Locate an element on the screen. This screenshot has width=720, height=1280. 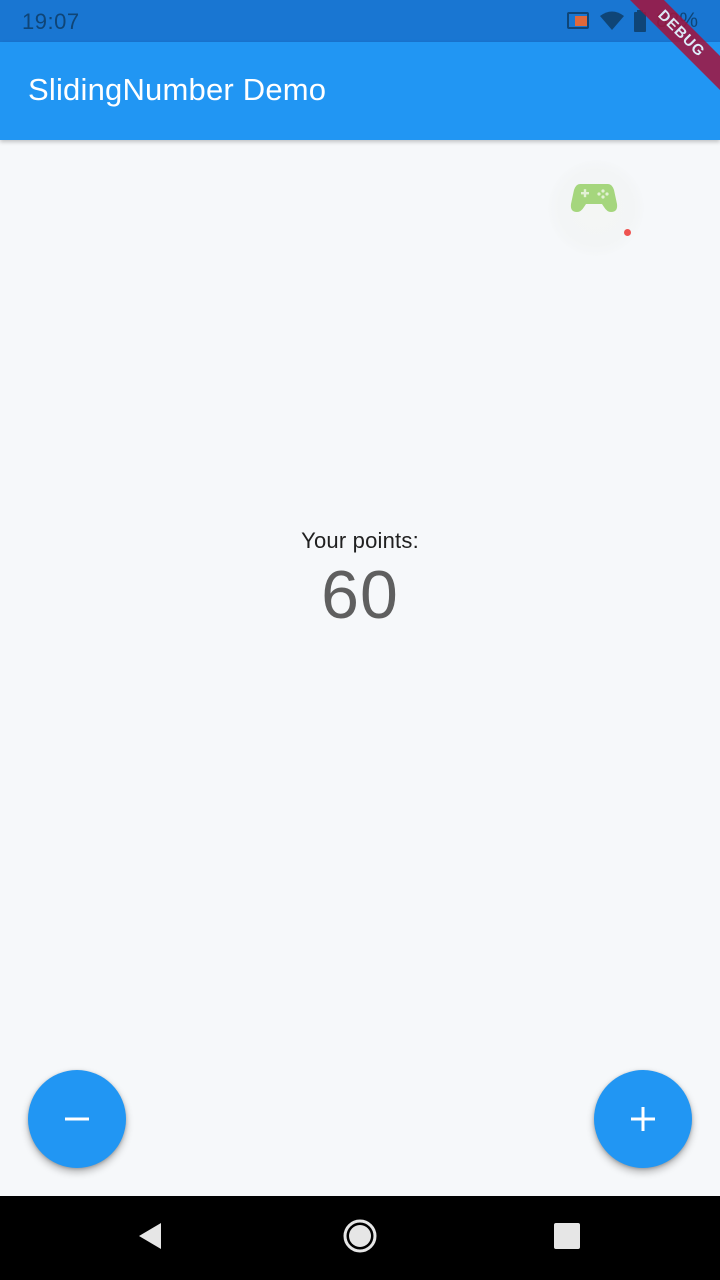
plus-icon is located at coordinates (643, 1119).